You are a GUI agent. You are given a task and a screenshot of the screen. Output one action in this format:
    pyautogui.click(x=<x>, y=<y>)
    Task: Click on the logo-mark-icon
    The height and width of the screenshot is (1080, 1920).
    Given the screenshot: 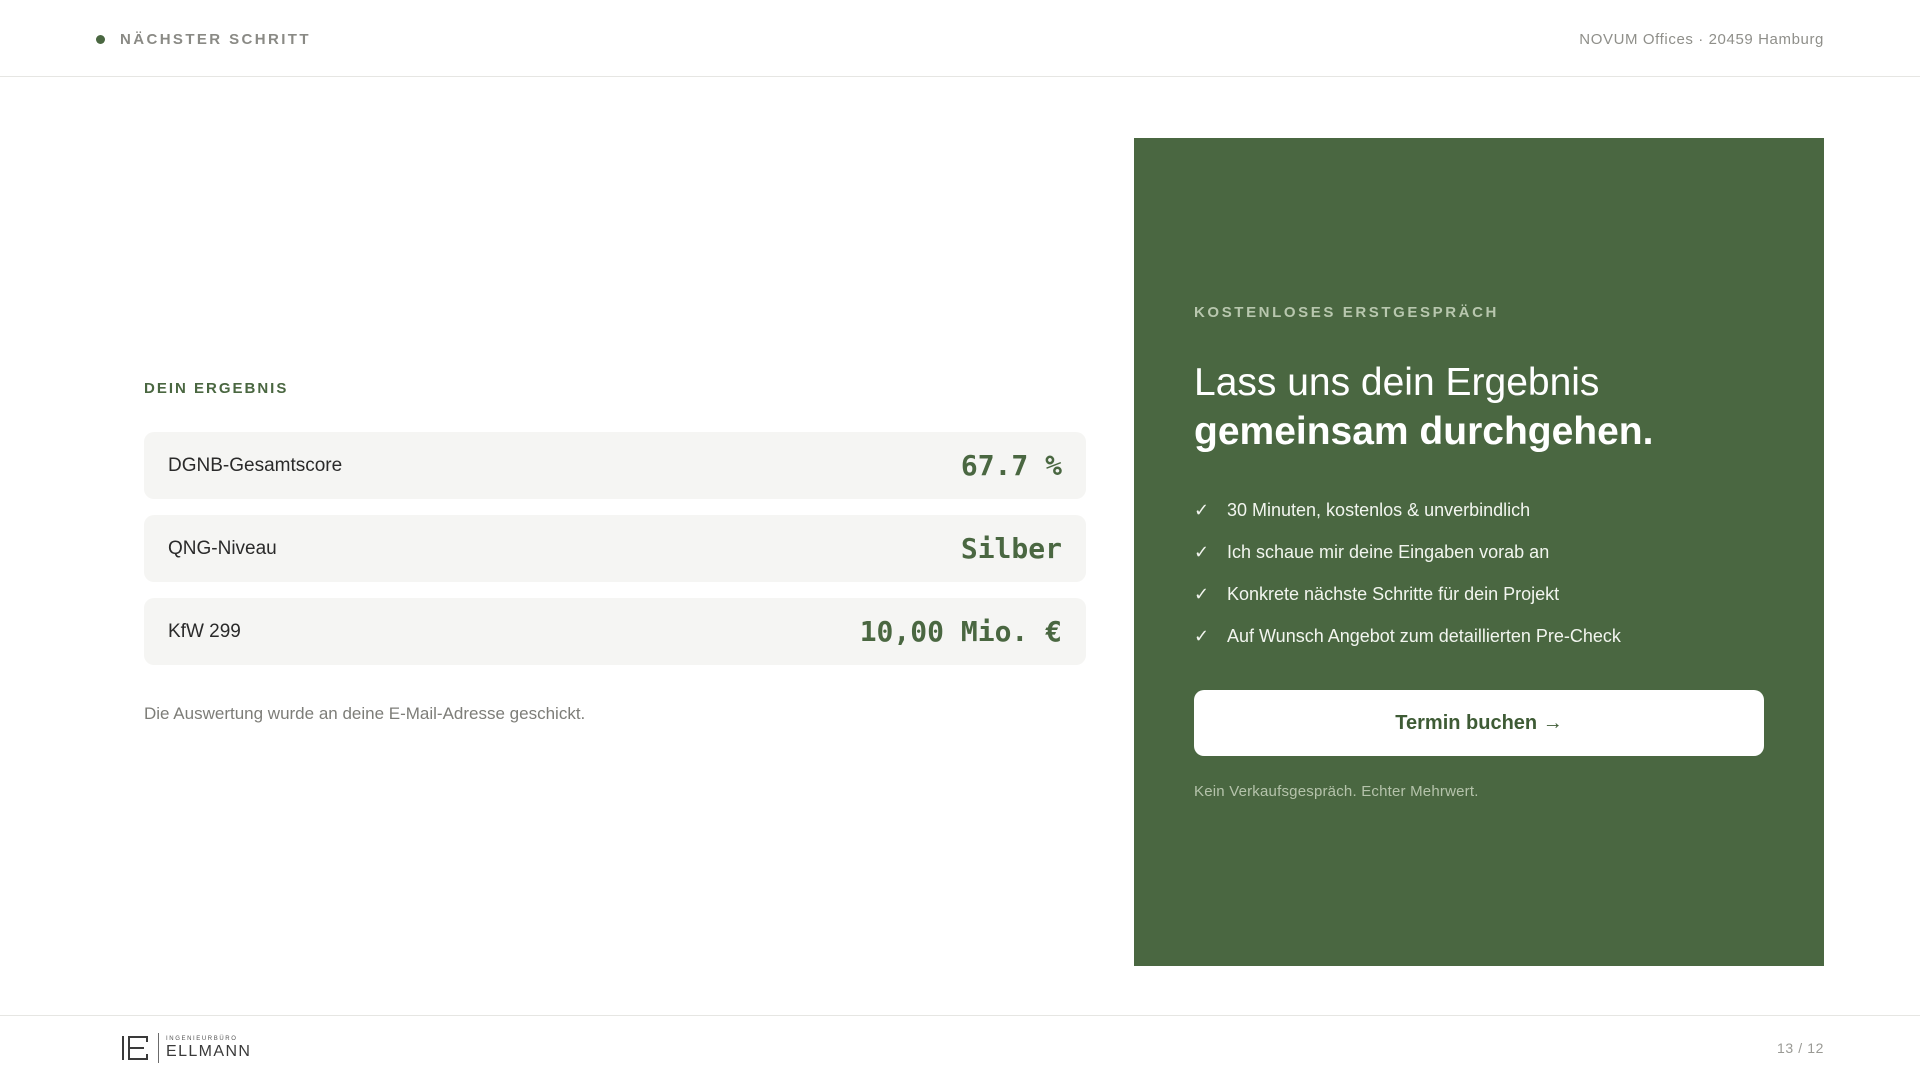 What is the action you would take?
    pyautogui.click(x=135, y=1048)
    